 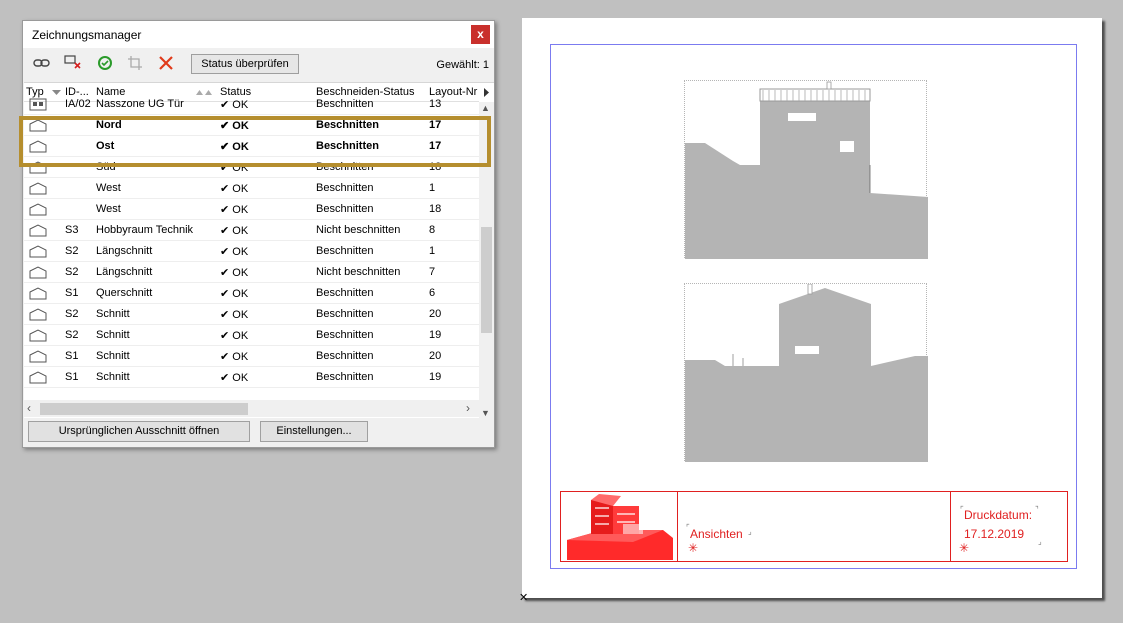 What do you see at coordinates (716, 534) in the screenshot?
I see `drawing-title: Ansichten` at bounding box center [716, 534].